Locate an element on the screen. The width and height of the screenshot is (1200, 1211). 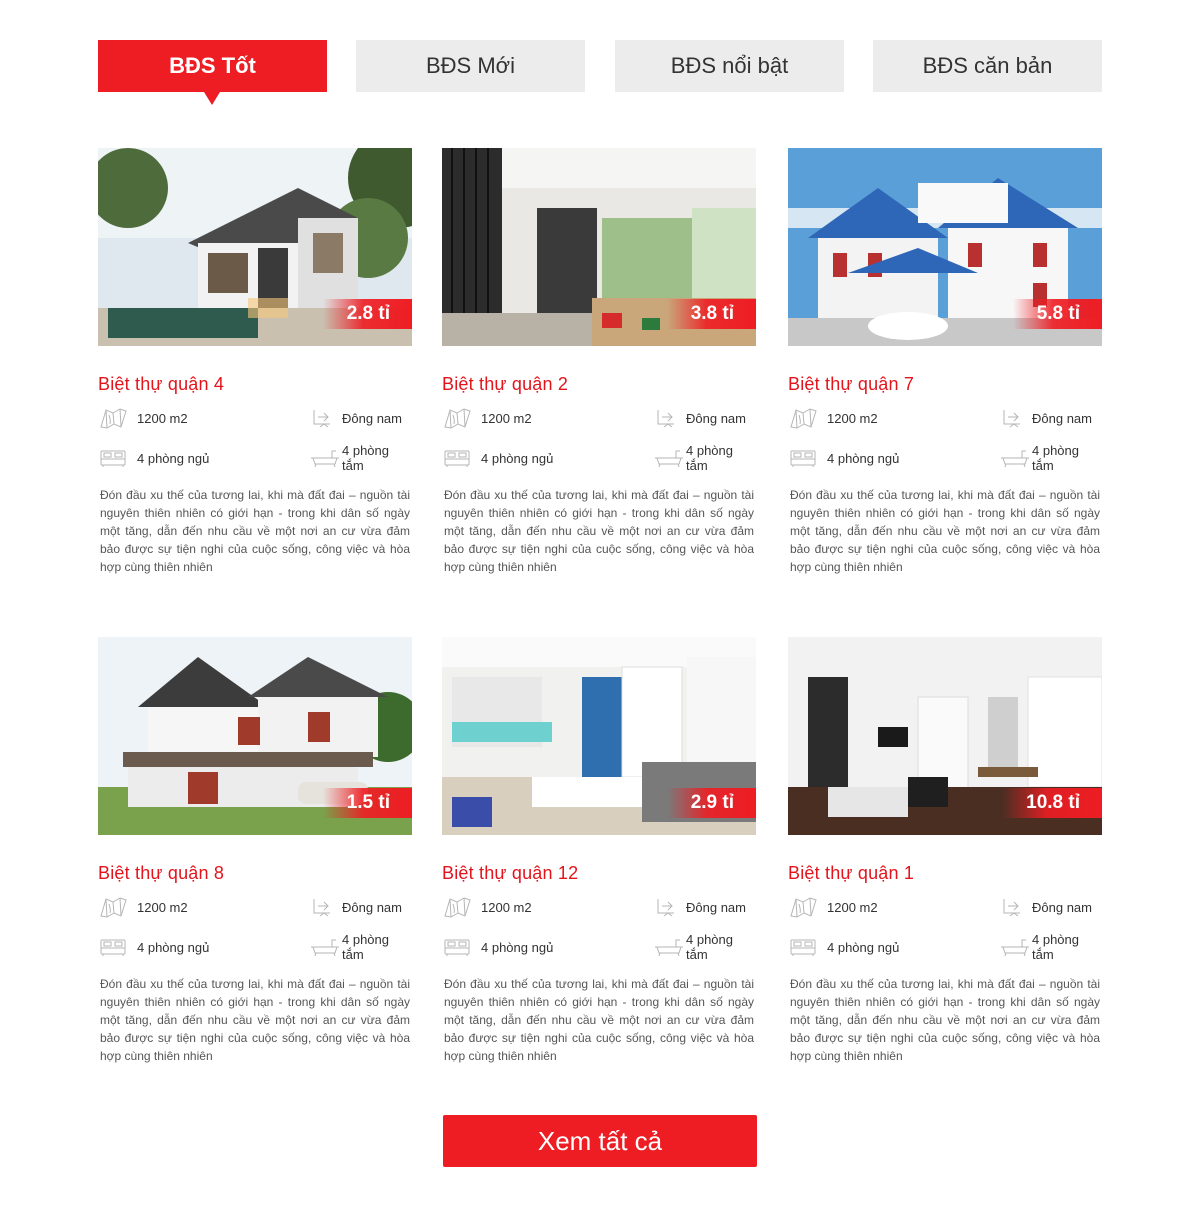
price-value: 3.8 tỉ is located at coordinates (712, 313).